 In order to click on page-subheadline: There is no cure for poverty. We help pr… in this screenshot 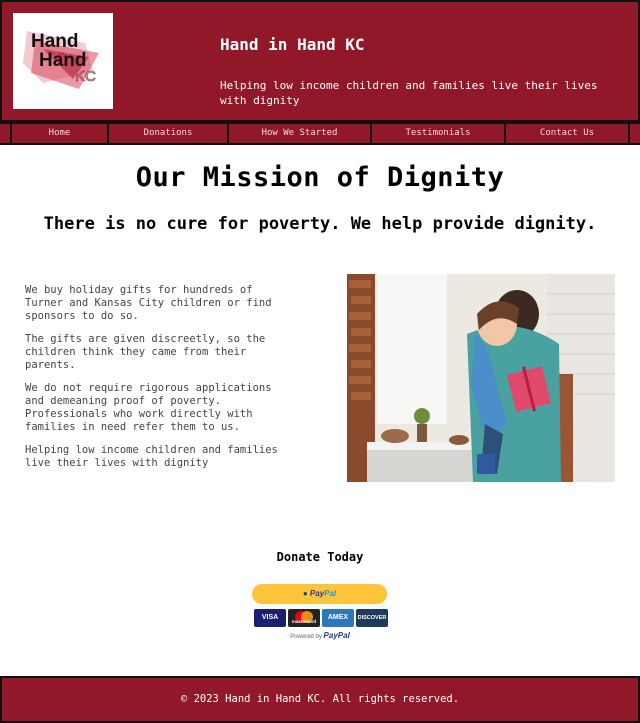, I will do `click(320, 224)`.